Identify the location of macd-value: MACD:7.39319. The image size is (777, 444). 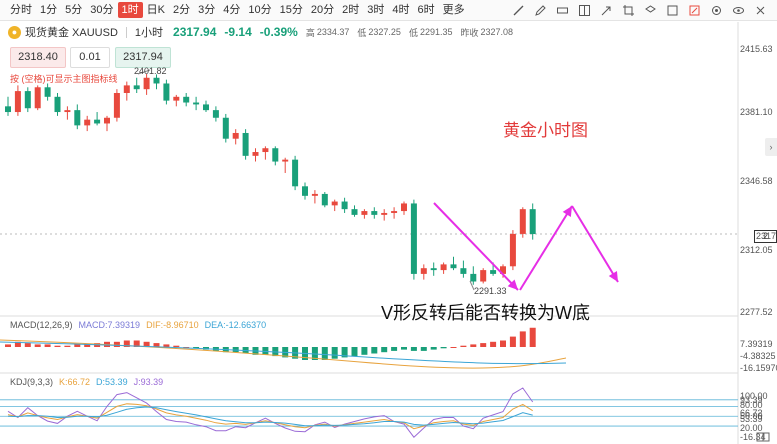
(109, 325).